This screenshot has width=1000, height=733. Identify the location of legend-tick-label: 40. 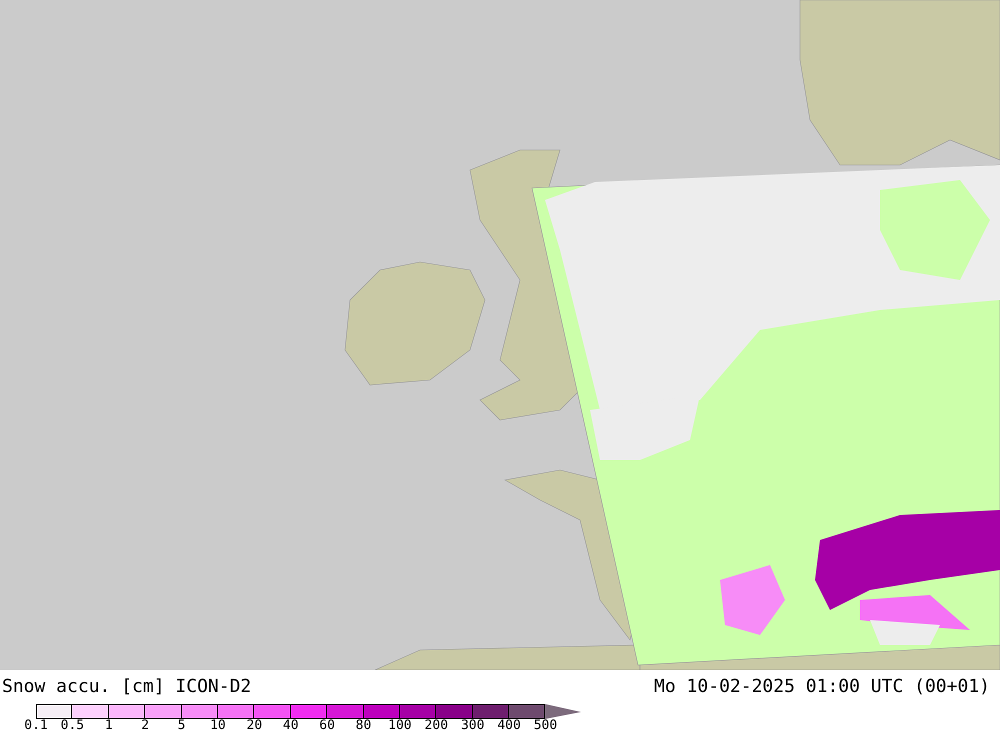
(291, 726).